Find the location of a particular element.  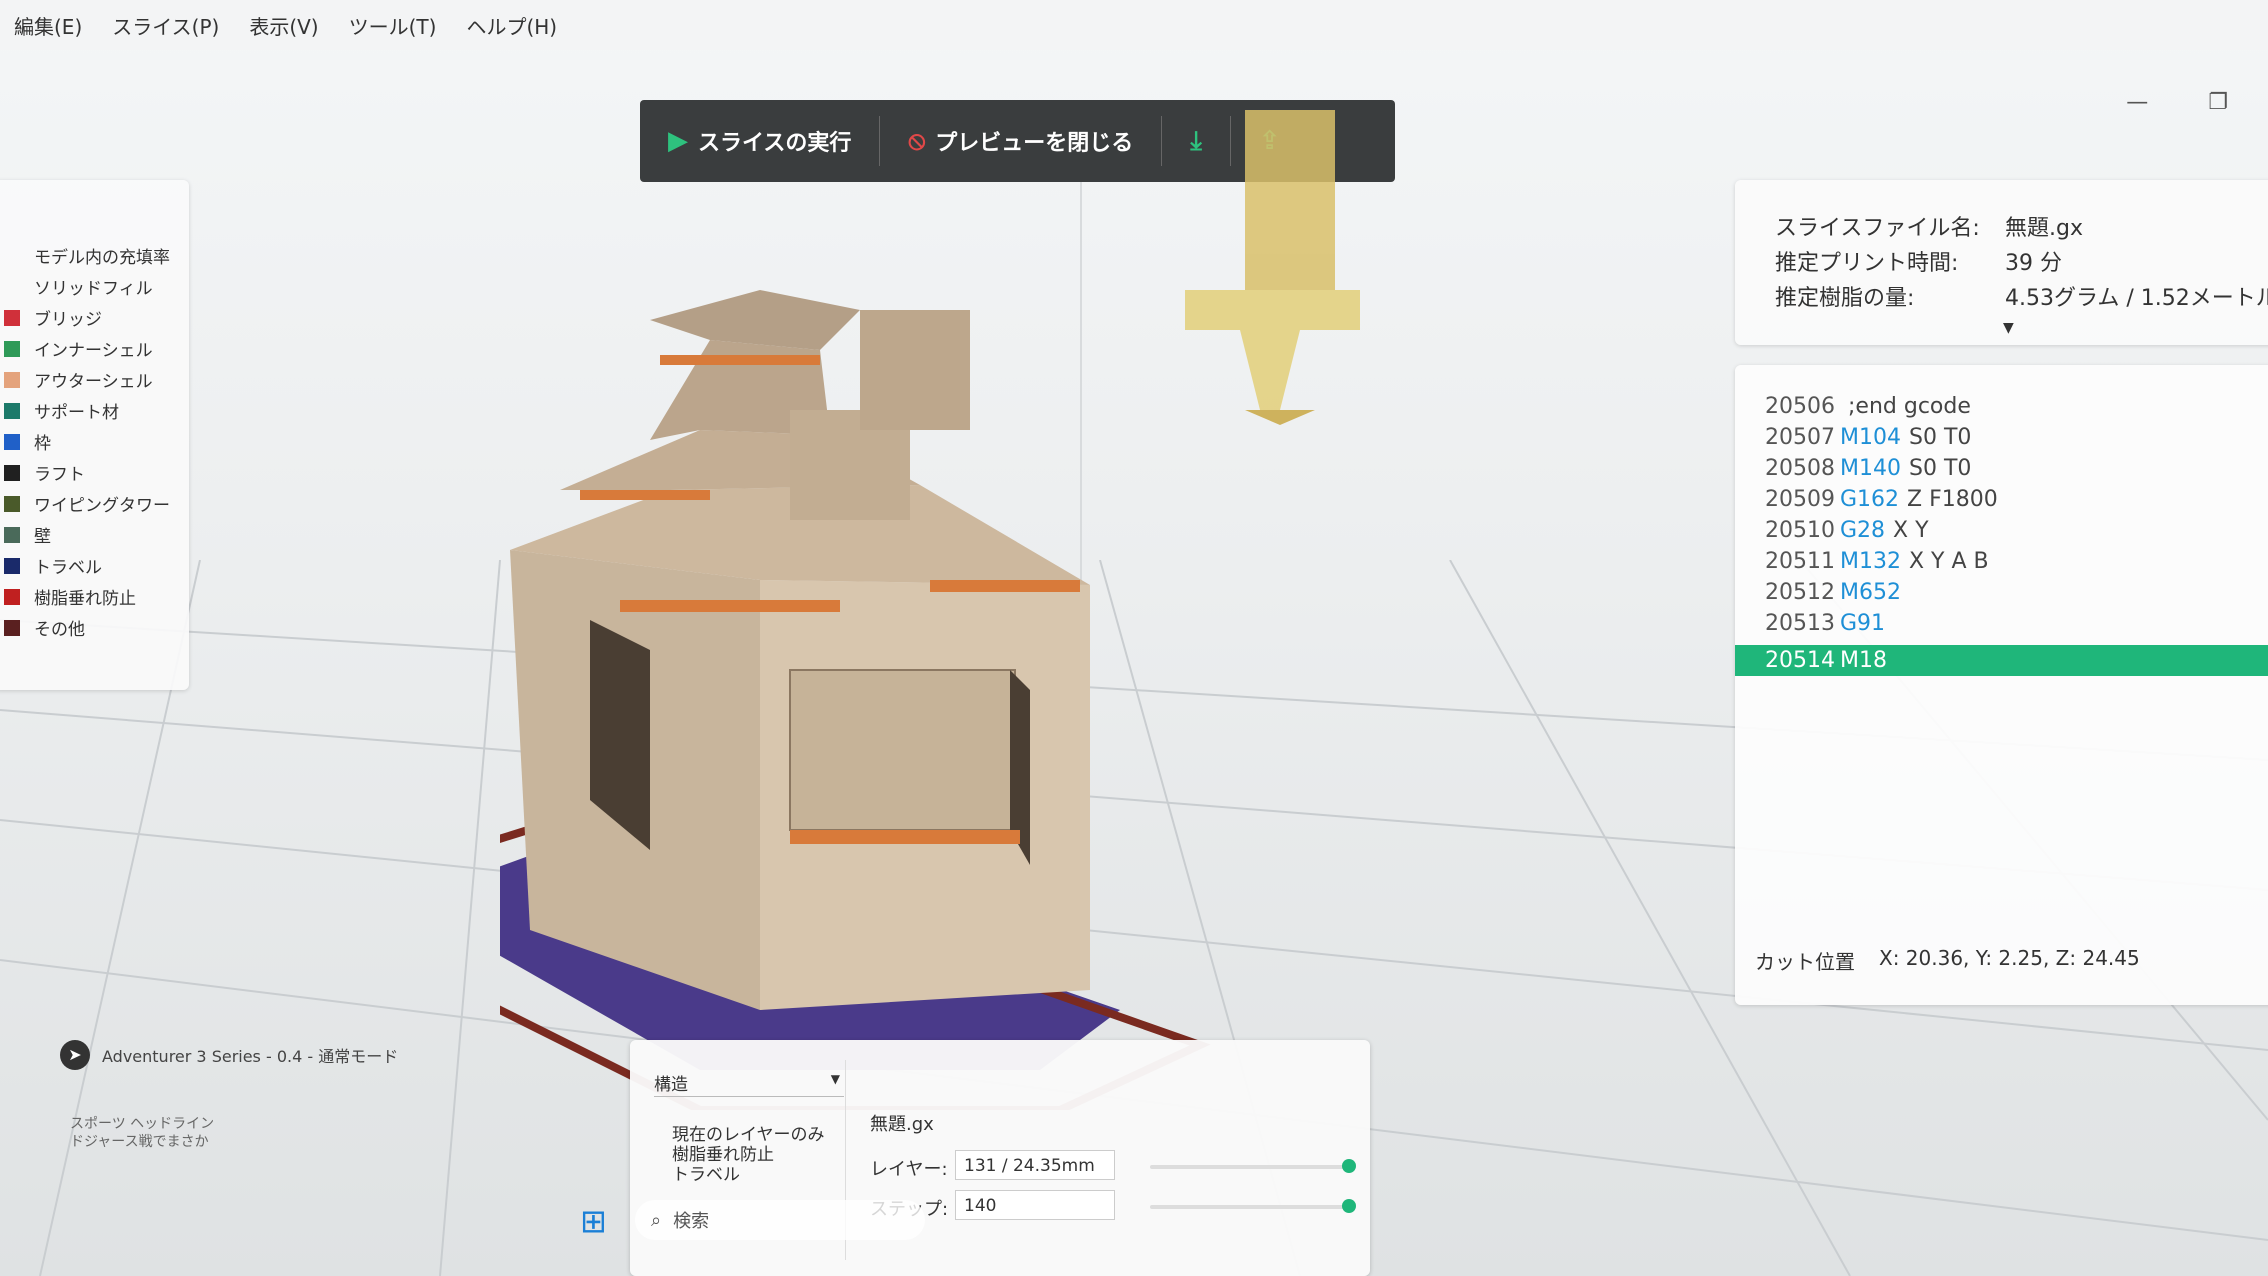

file-name: 無題.gx is located at coordinates (902, 1124).